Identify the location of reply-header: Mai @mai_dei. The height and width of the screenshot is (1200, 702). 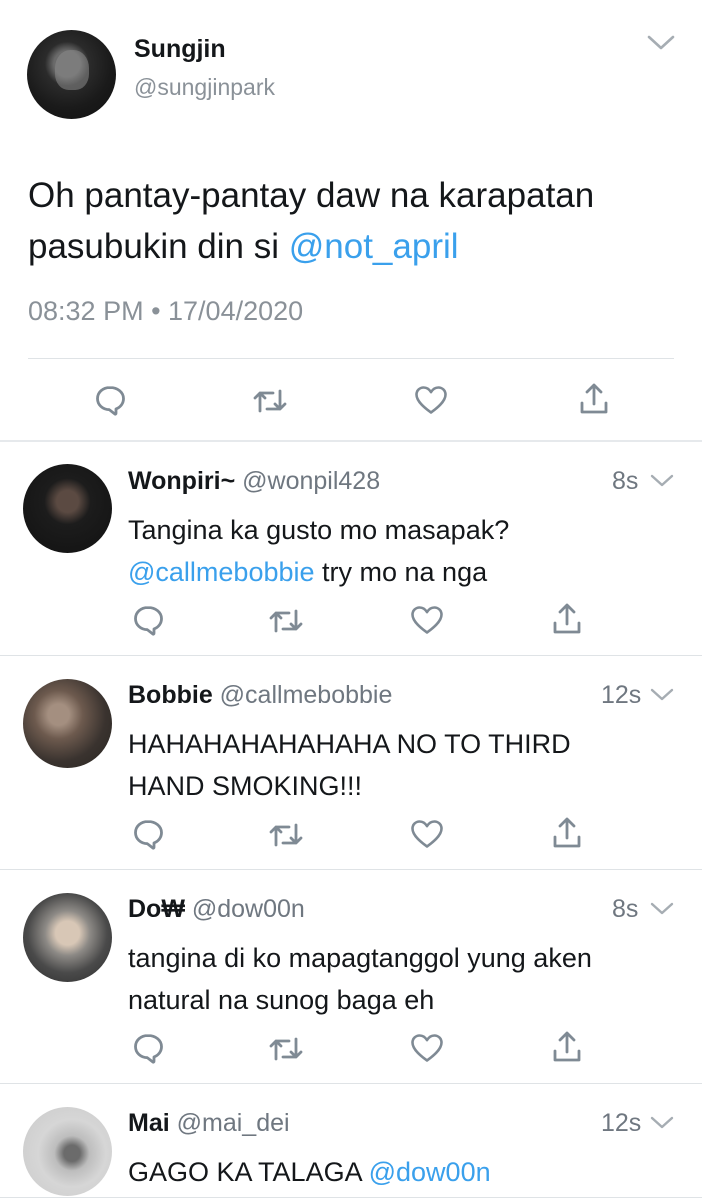
(209, 1123).